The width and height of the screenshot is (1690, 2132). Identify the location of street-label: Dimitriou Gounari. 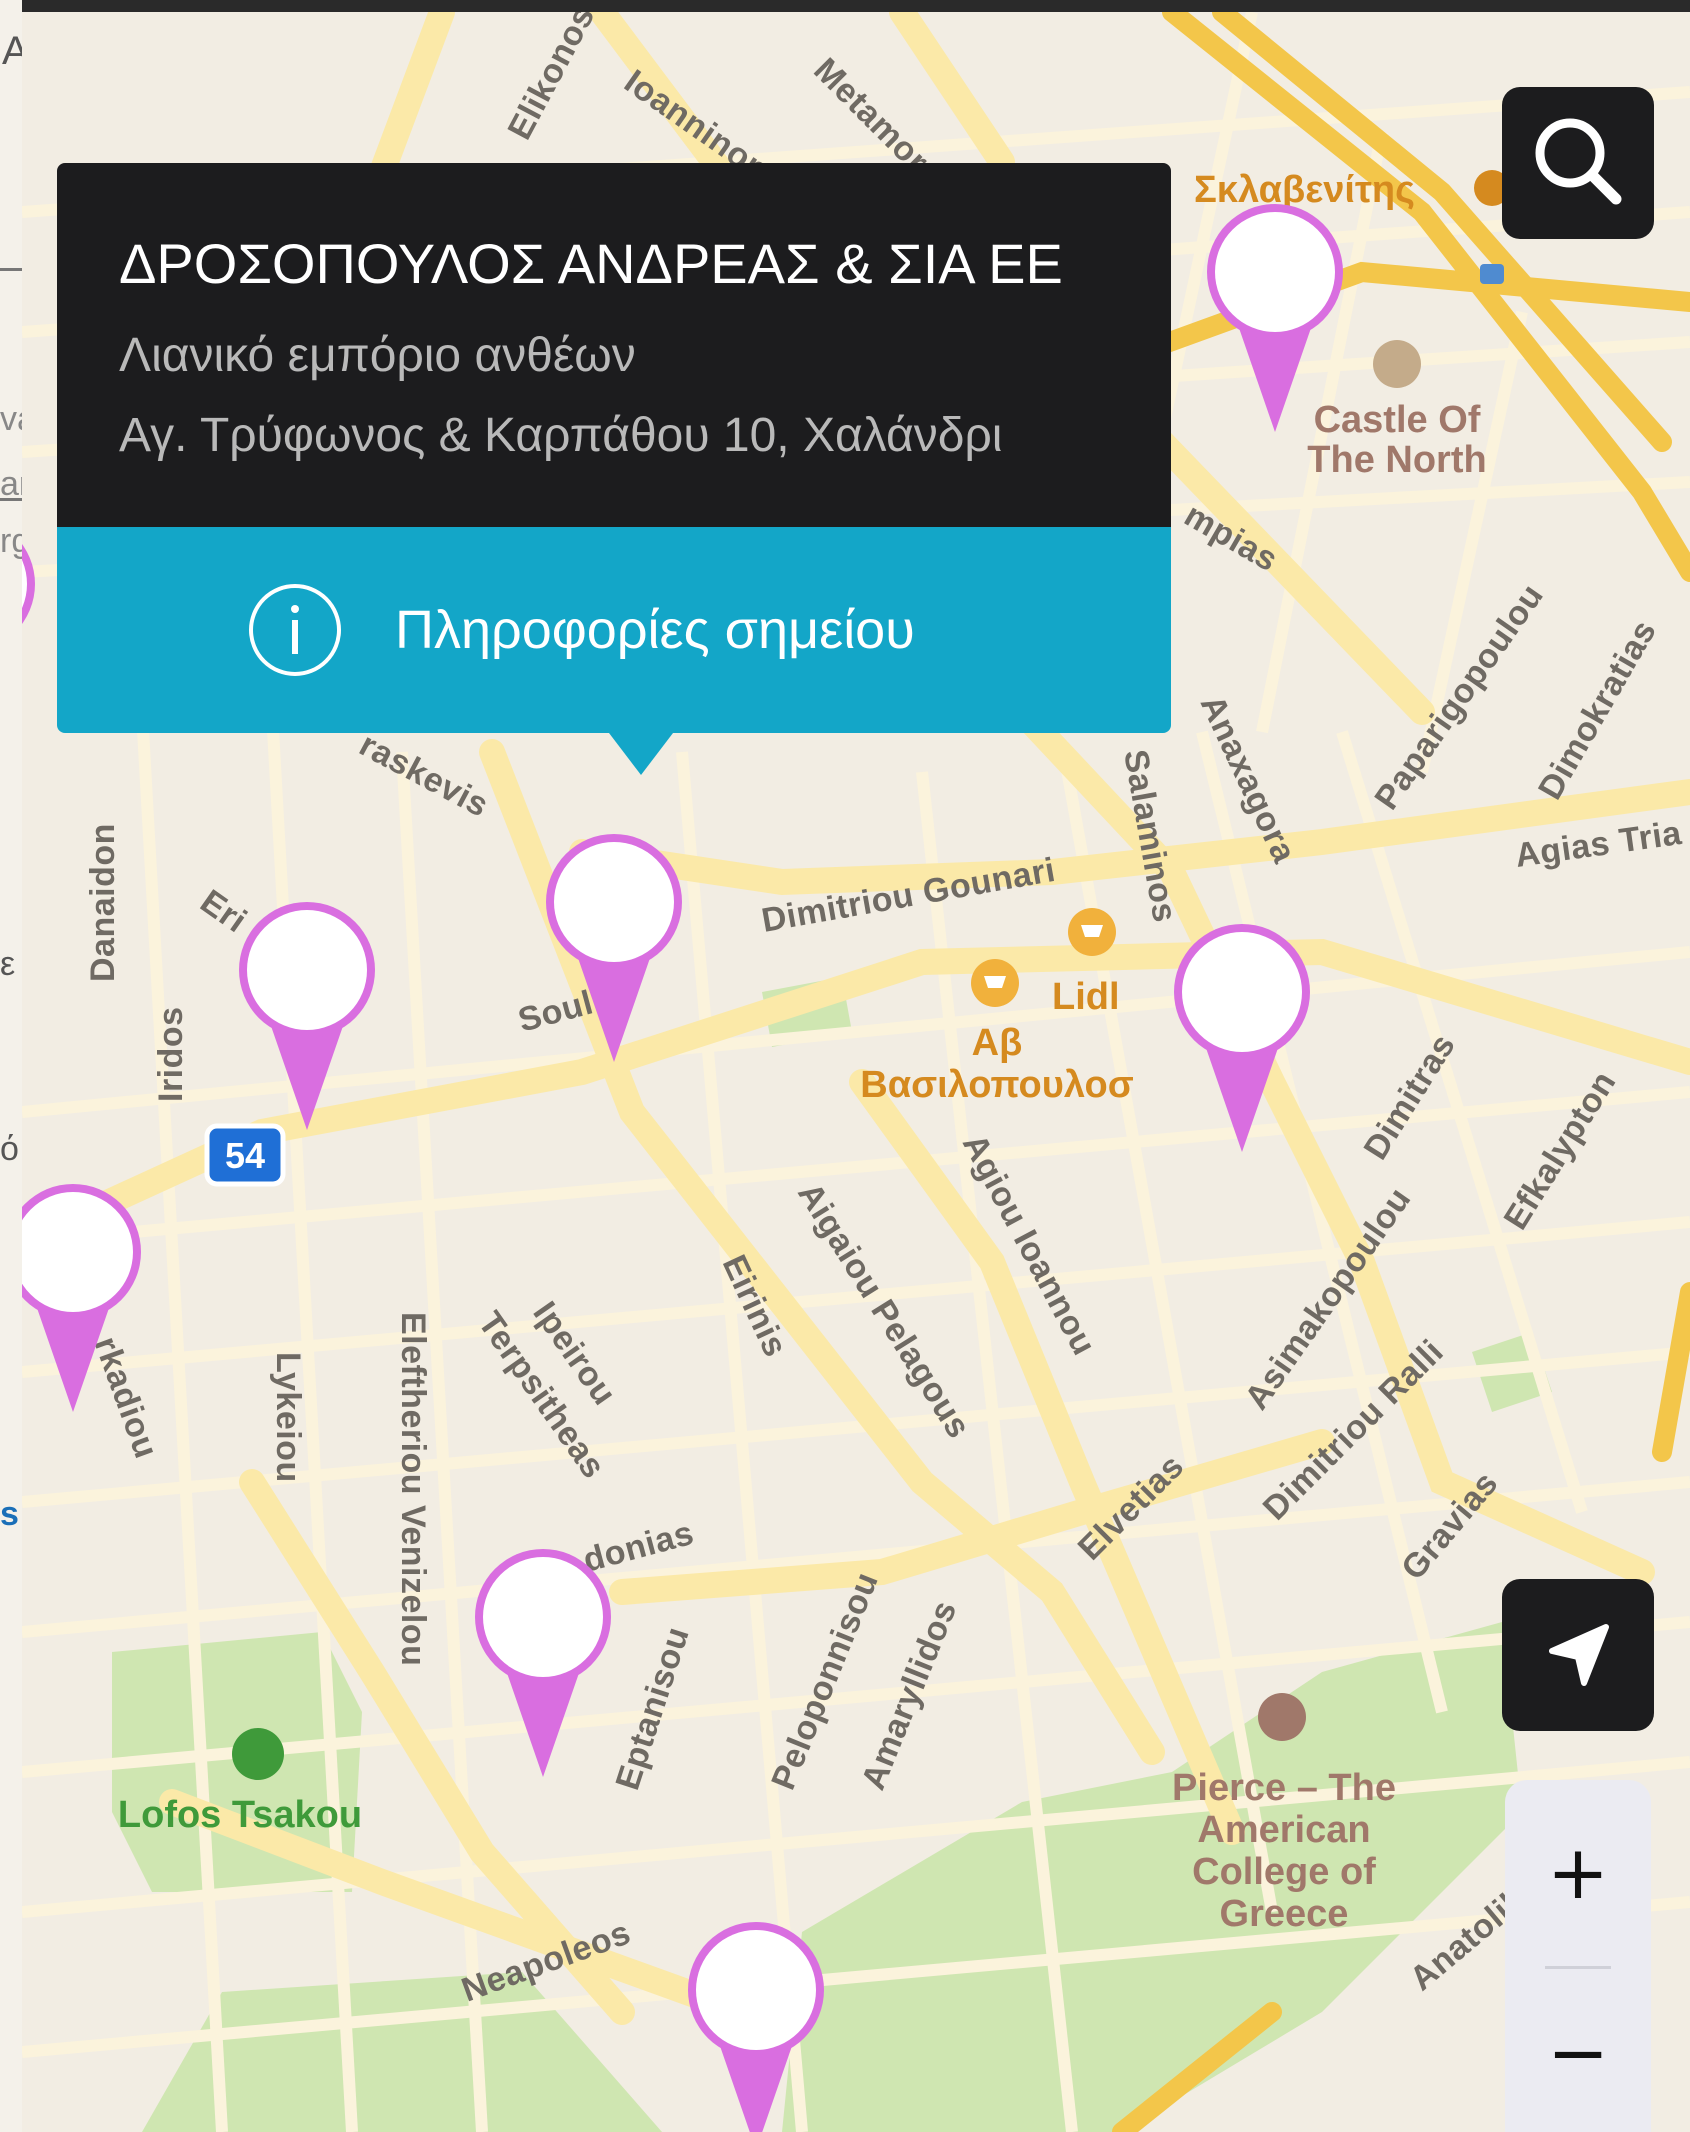
(909, 895).